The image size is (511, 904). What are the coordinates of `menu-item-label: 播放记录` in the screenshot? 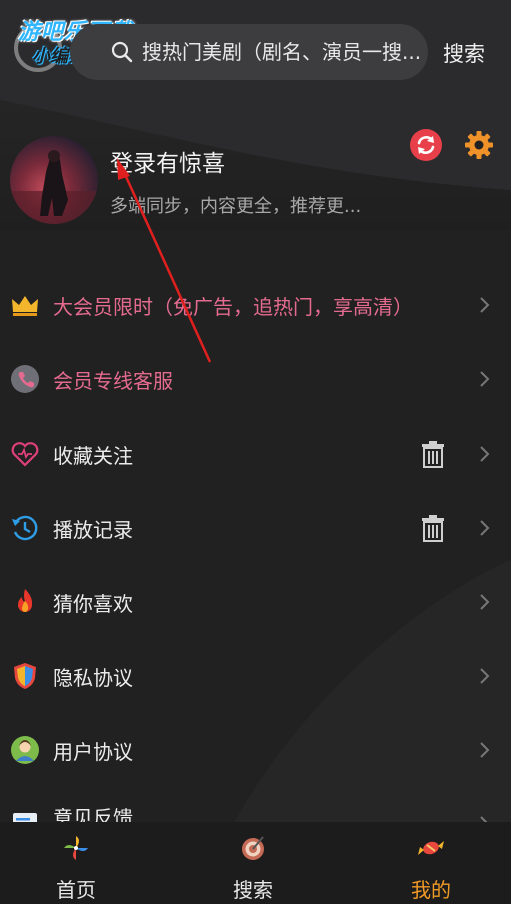 It's located at (93, 529).